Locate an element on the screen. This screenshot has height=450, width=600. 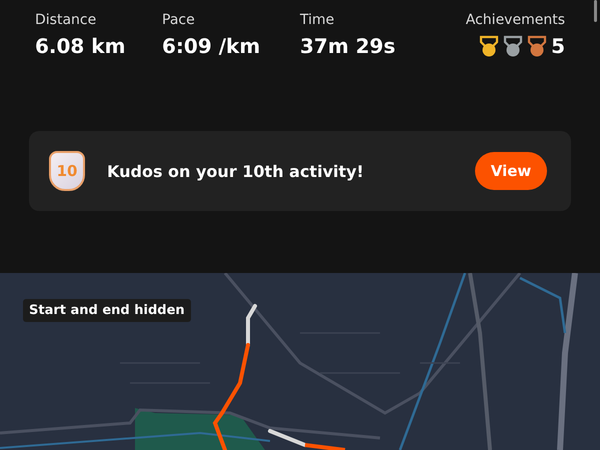
stat-value: 6.08 km is located at coordinates (80, 46).